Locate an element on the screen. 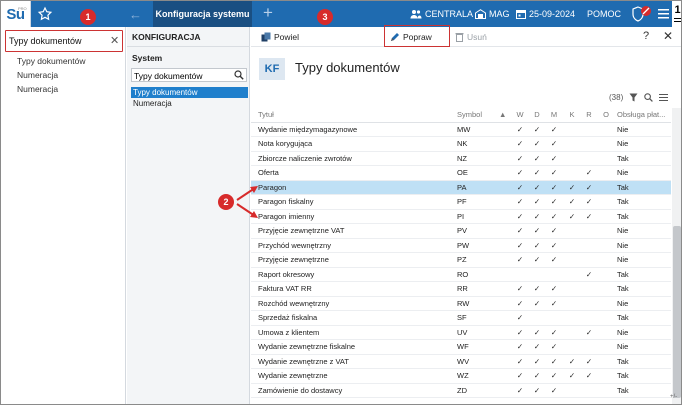 The image size is (682, 405). app-logo: Su PRO is located at coordinates (16, 14).